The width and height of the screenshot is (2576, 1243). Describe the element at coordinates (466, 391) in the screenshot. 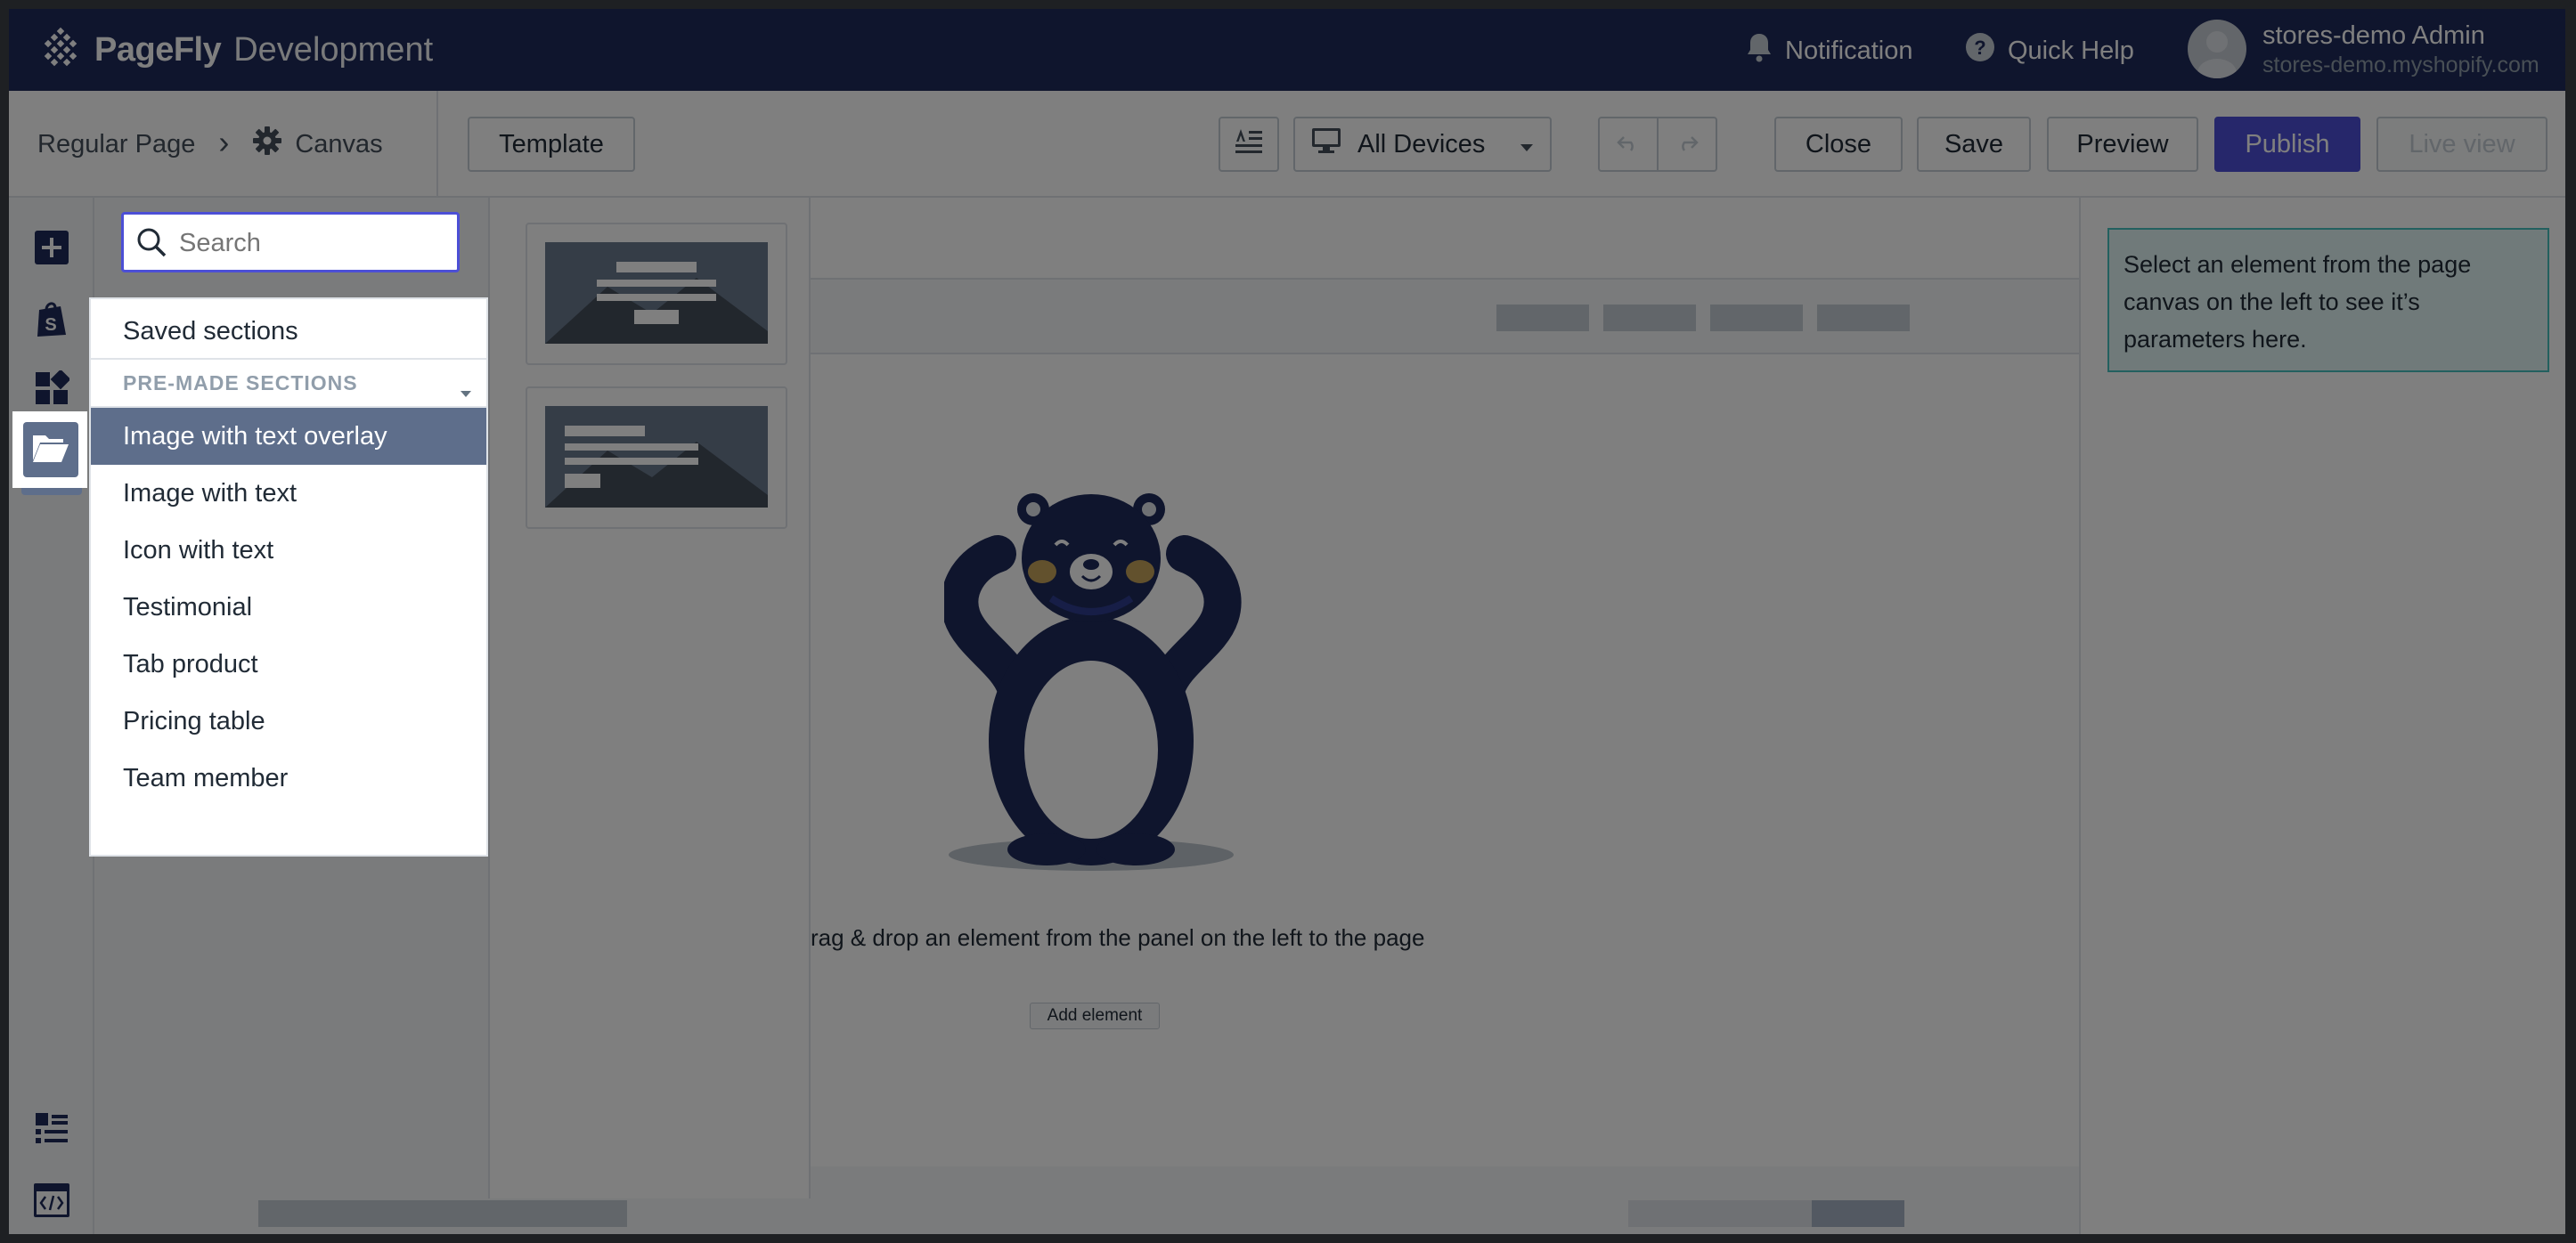

I see `caret-down-icon` at that location.